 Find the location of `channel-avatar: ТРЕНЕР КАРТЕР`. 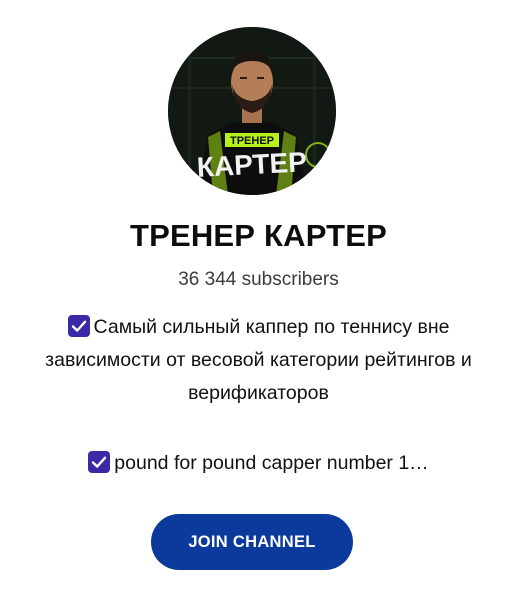

channel-avatar: ТРЕНЕР КАРТЕР is located at coordinates (252, 111).